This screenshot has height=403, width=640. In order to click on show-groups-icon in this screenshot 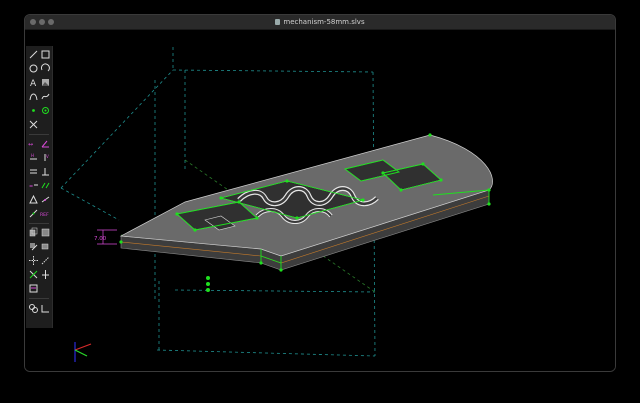, I will do `click(45, 308)`.